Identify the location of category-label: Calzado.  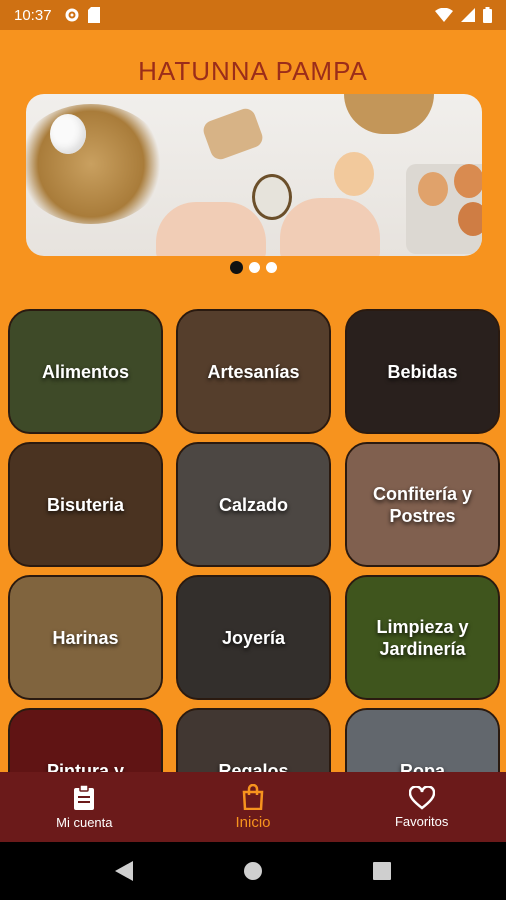
(253, 504).